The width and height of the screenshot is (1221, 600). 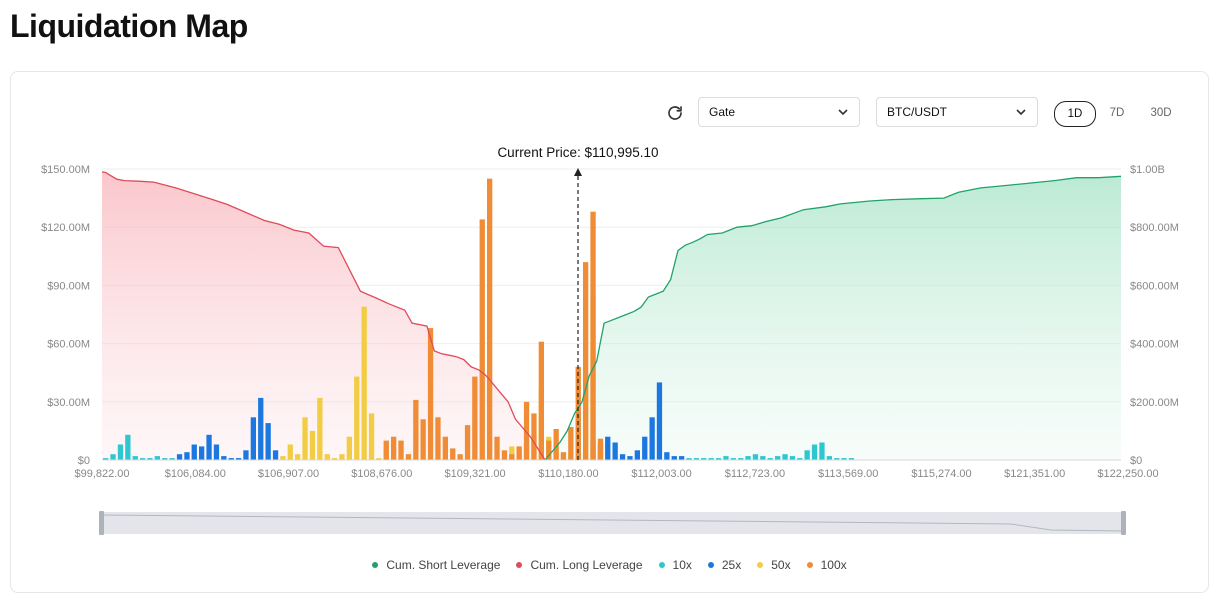 What do you see at coordinates (68, 345) in the screenshot?
I see `y-axis-left-tick-label: $60.00M` at bounding box center [68, 345].